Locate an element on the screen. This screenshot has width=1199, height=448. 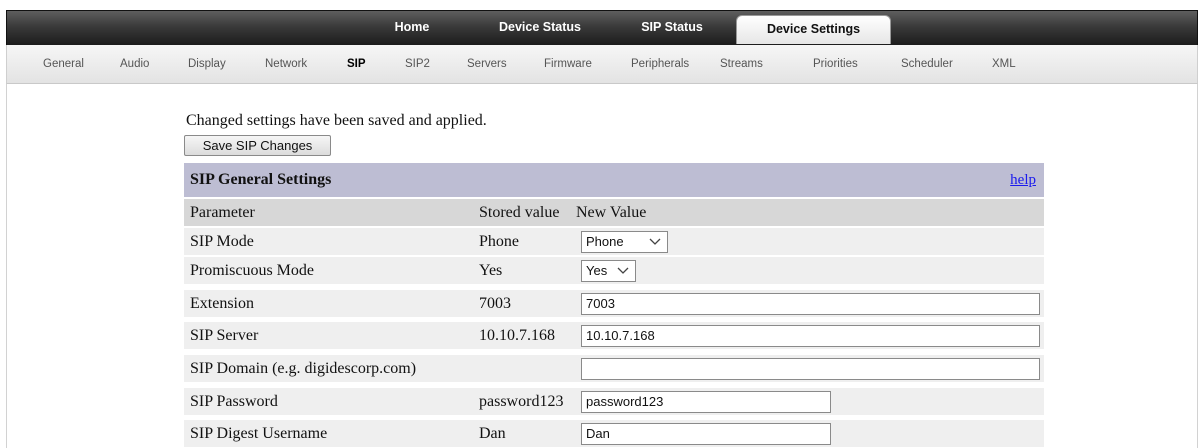
table-row: Extension 7003 7003 is located at coordinates (614, 303).